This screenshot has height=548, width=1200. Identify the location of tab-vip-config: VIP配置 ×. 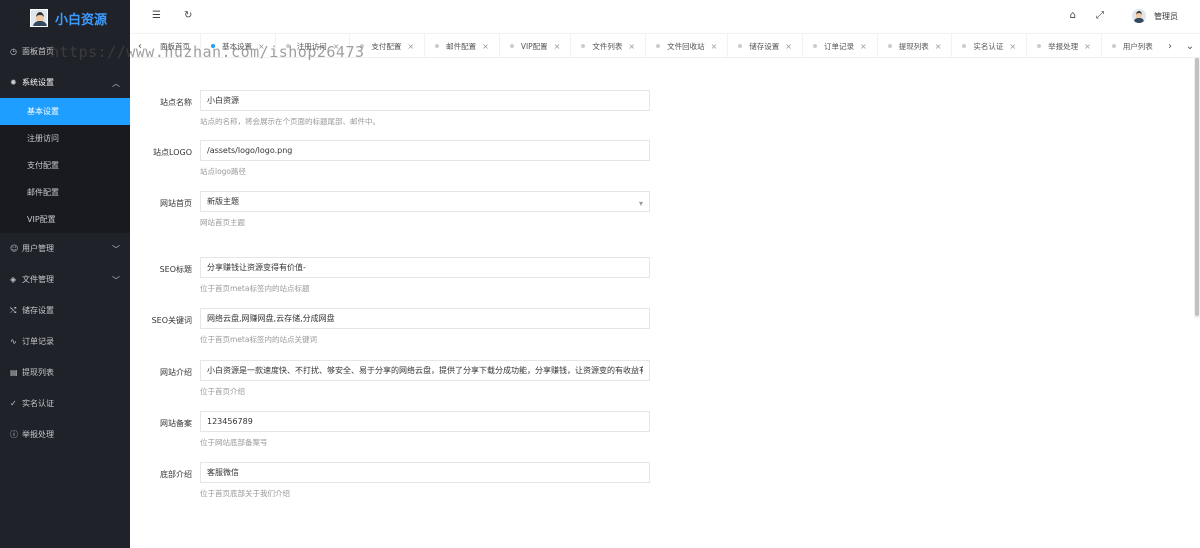
(536, 45).